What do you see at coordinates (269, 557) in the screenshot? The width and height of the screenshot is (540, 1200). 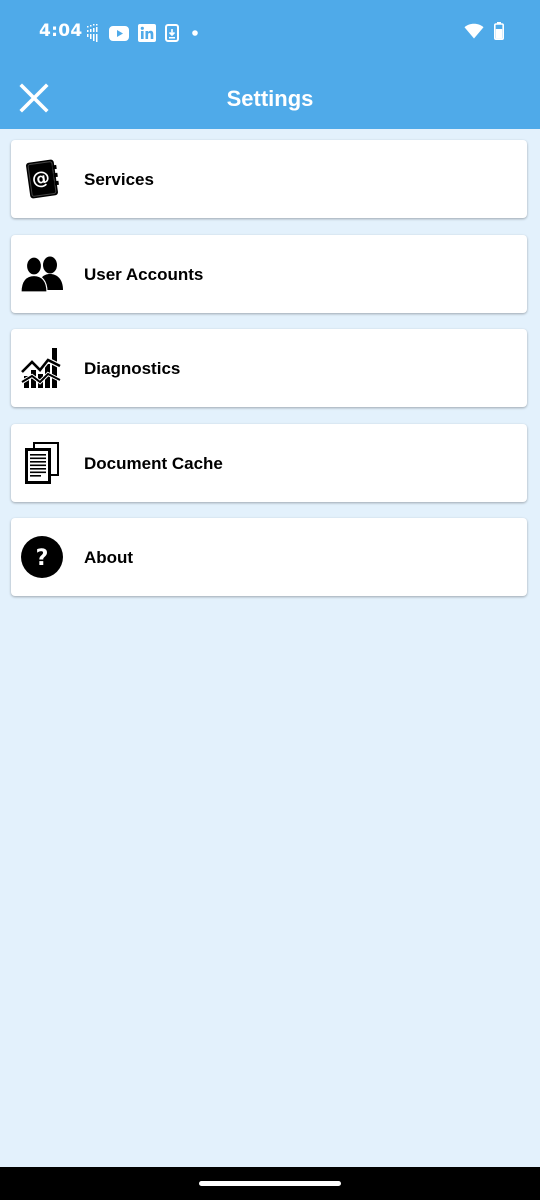 I see `settings-item-about: ? About` at bounding box center [269, 557].